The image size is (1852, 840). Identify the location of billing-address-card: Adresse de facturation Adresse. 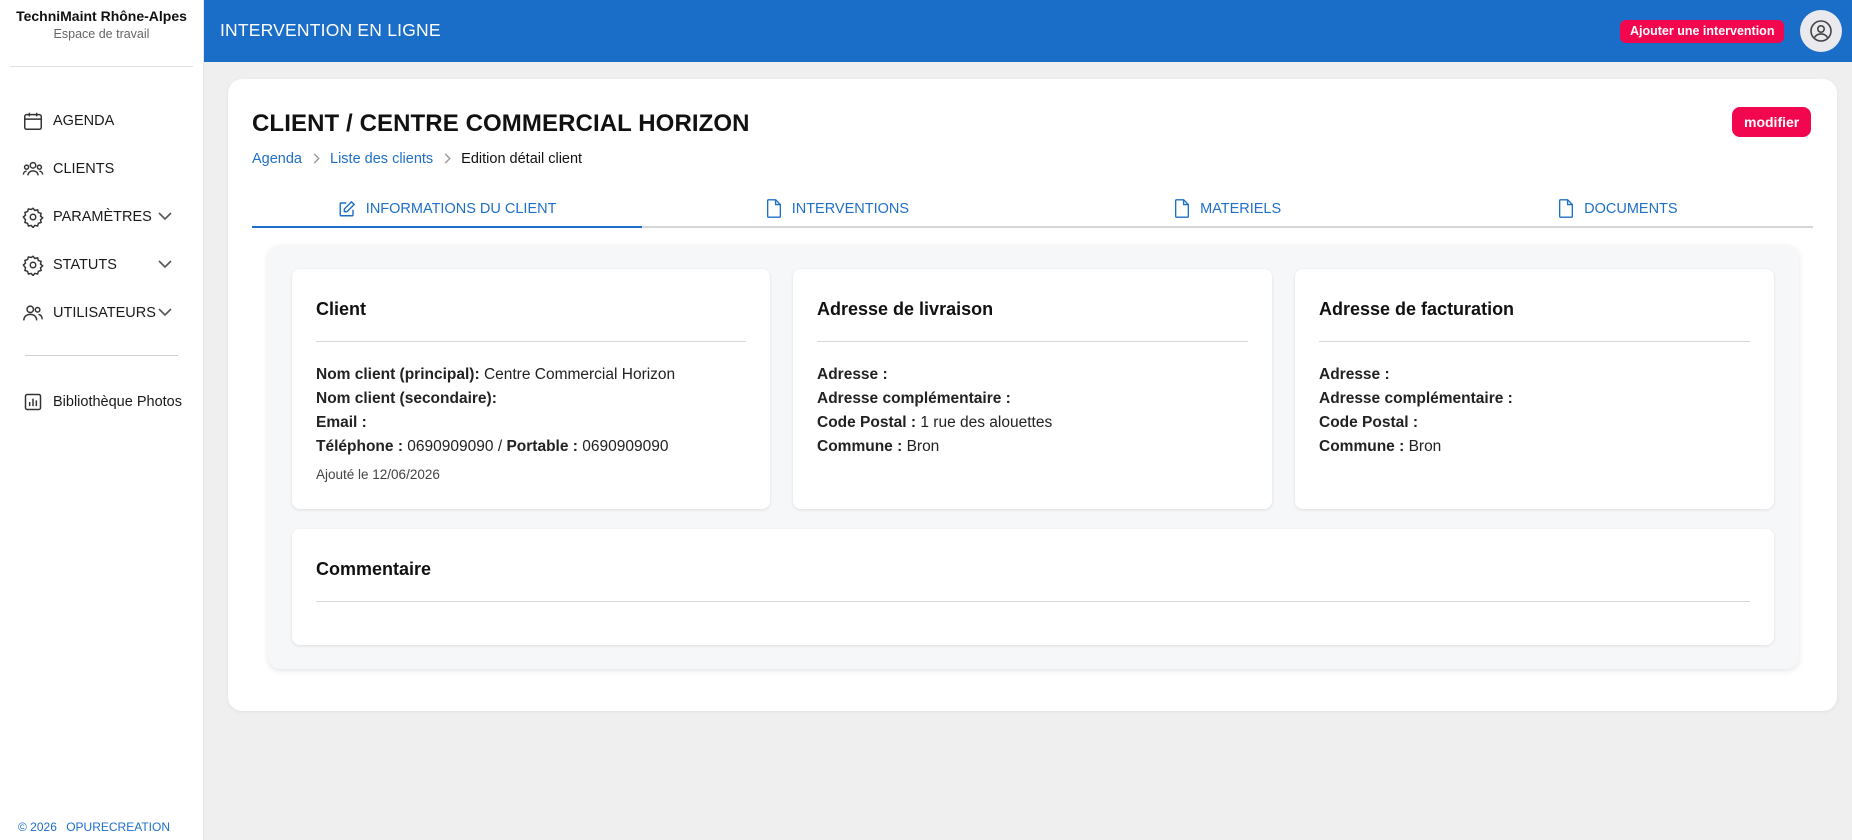
(1534, 389).